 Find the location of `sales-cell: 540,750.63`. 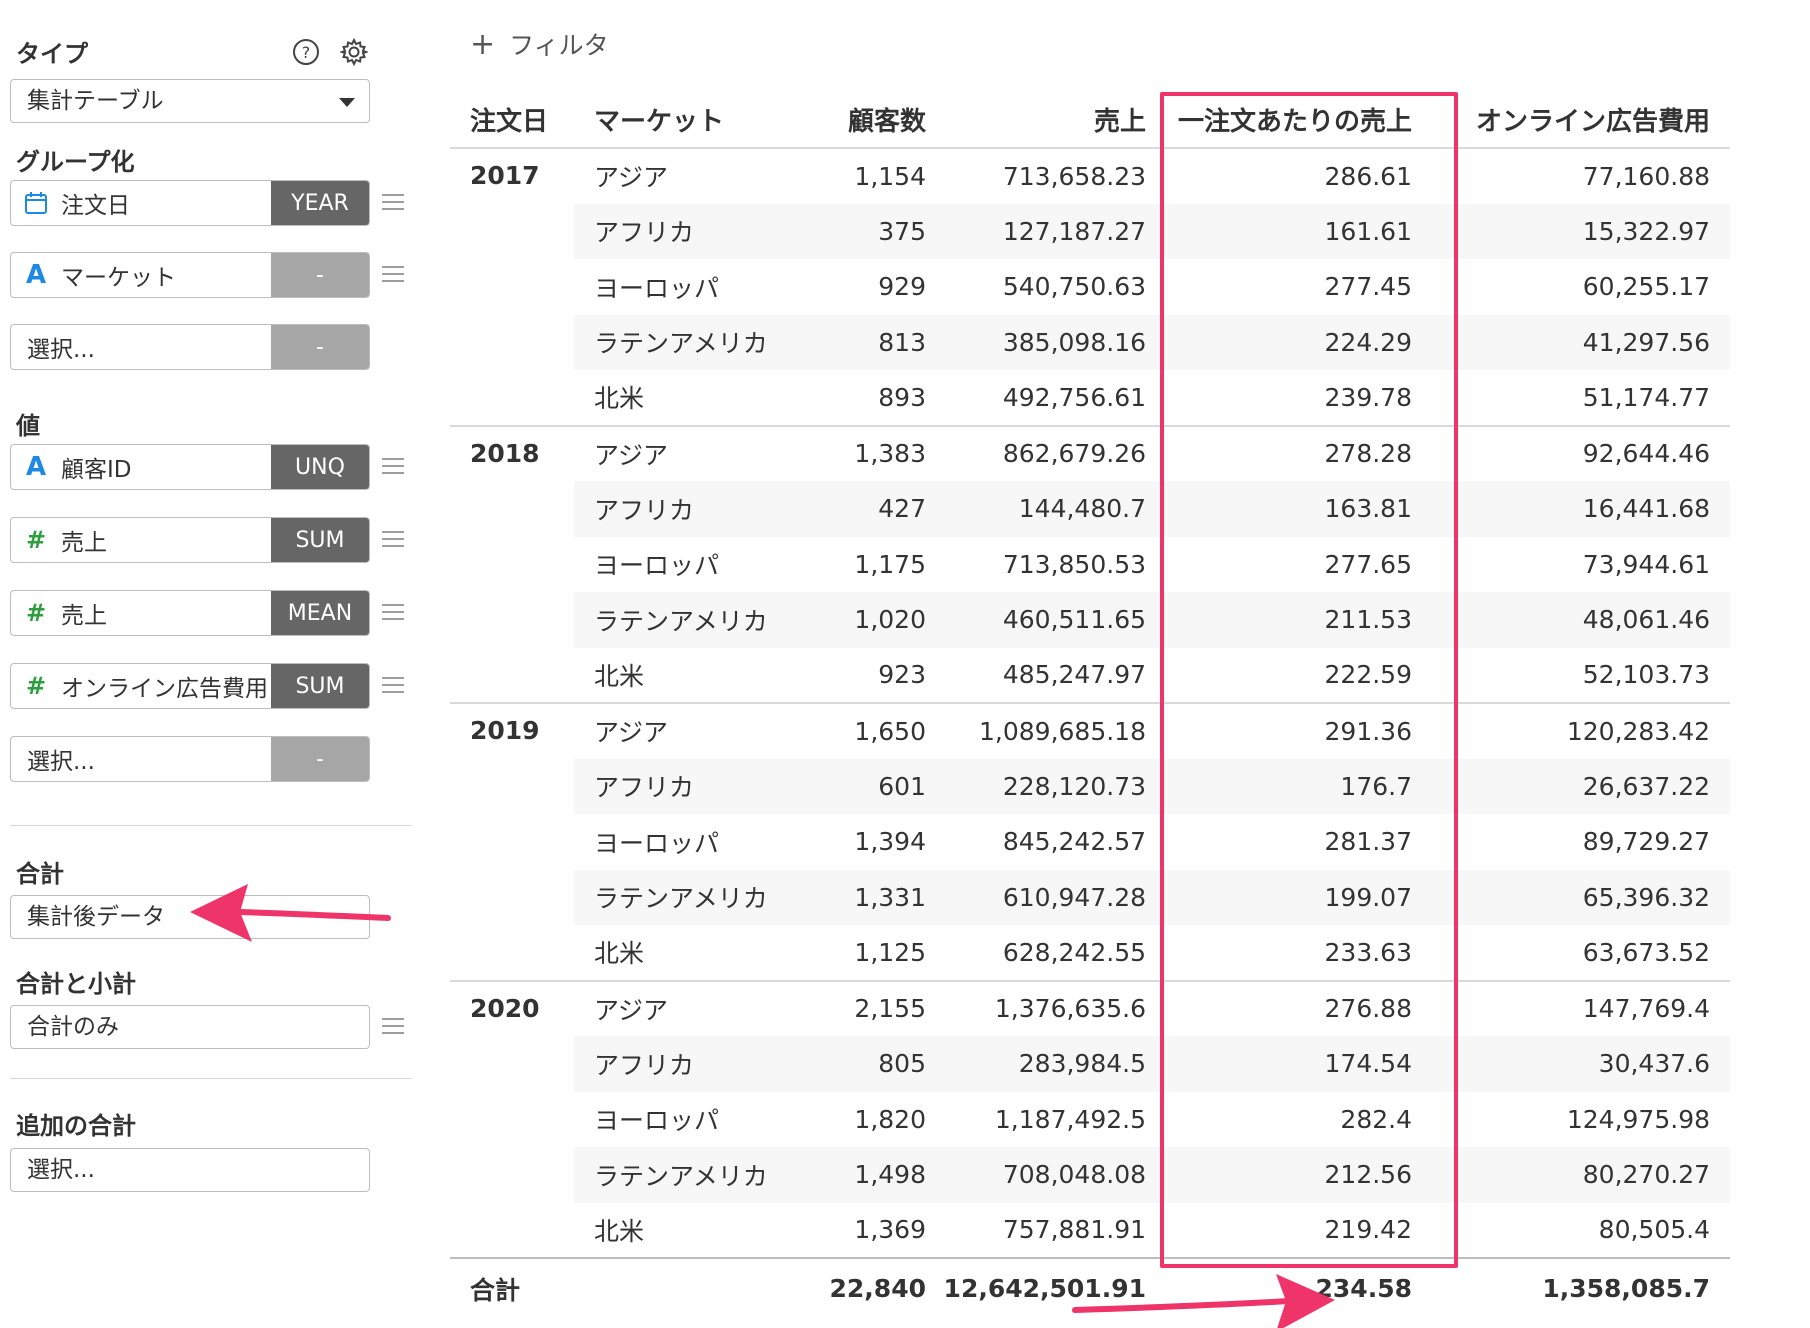

sales-cell: 540,750.63 is located at coordinates (1074, 287).